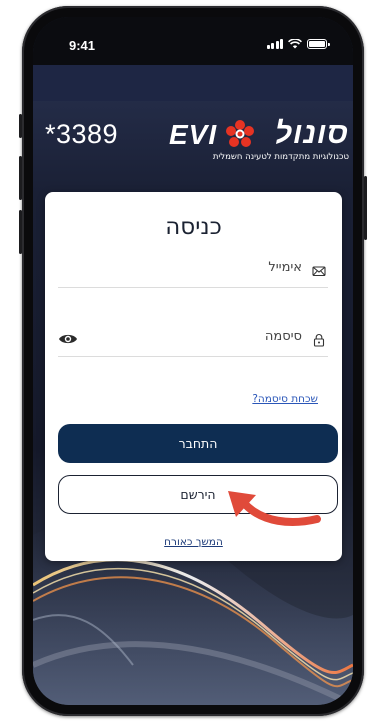  What do you see at coordinates (197, 336) in the screenshot?
I see `password-input` at bounding box center [197, 336].